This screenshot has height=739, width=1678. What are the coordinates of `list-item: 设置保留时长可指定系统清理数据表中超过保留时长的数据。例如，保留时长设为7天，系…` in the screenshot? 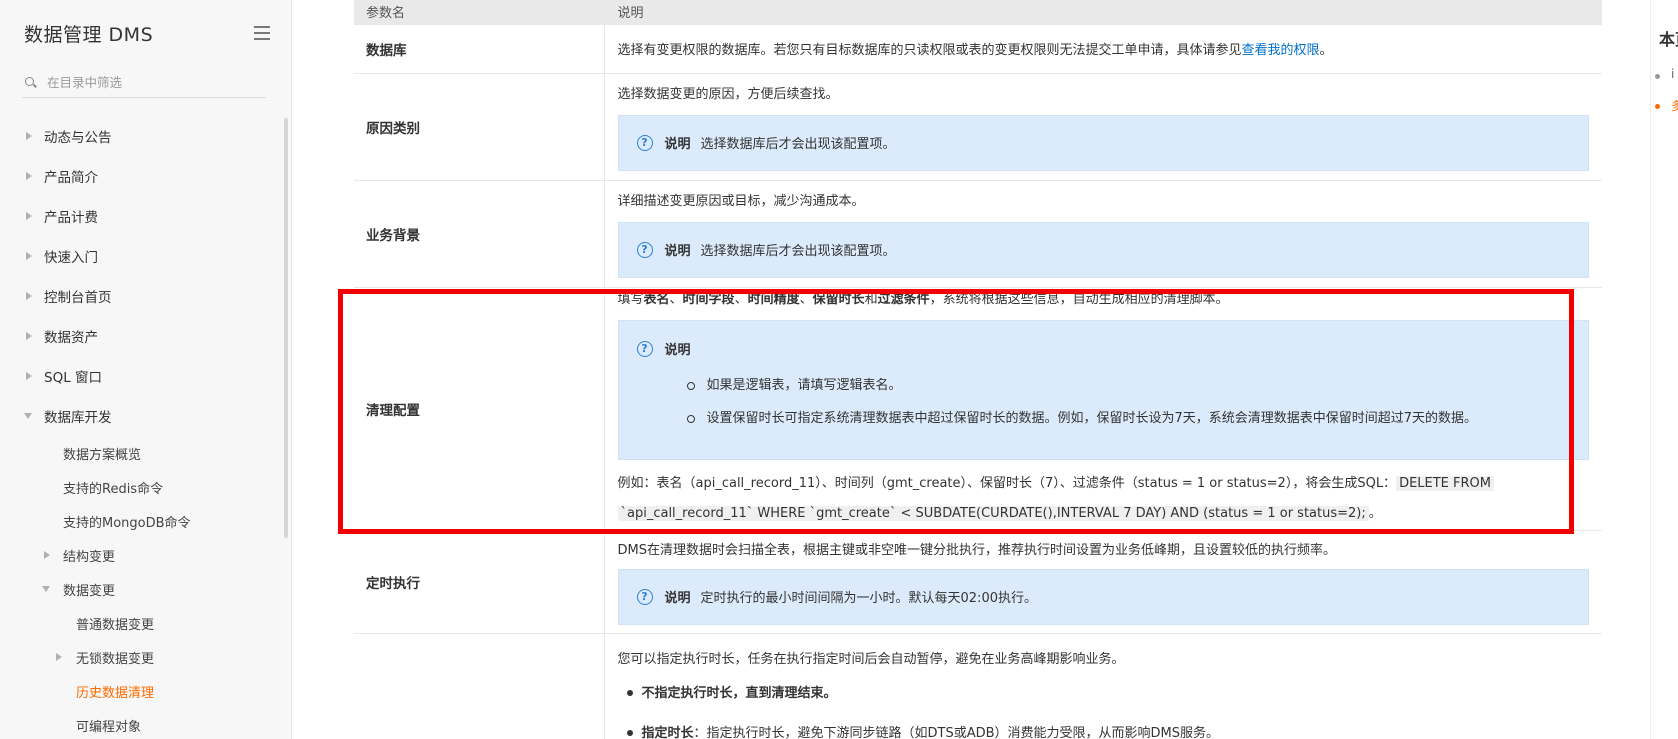 It's located at (1113, 425).